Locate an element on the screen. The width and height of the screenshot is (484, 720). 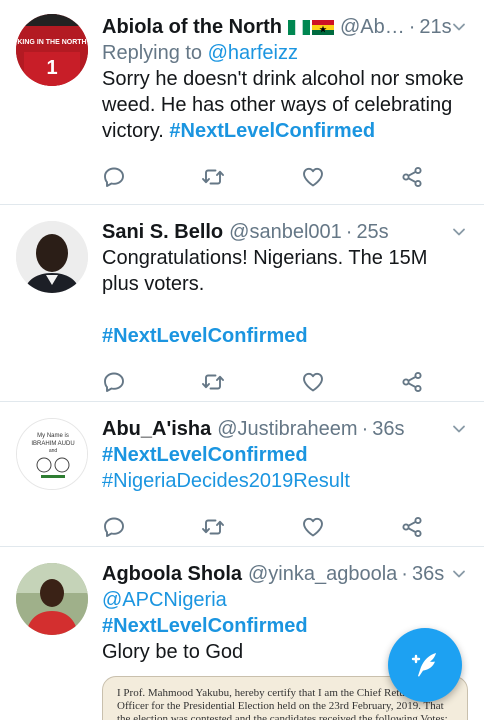
flag-emojis is located at coordinates (310, 27).